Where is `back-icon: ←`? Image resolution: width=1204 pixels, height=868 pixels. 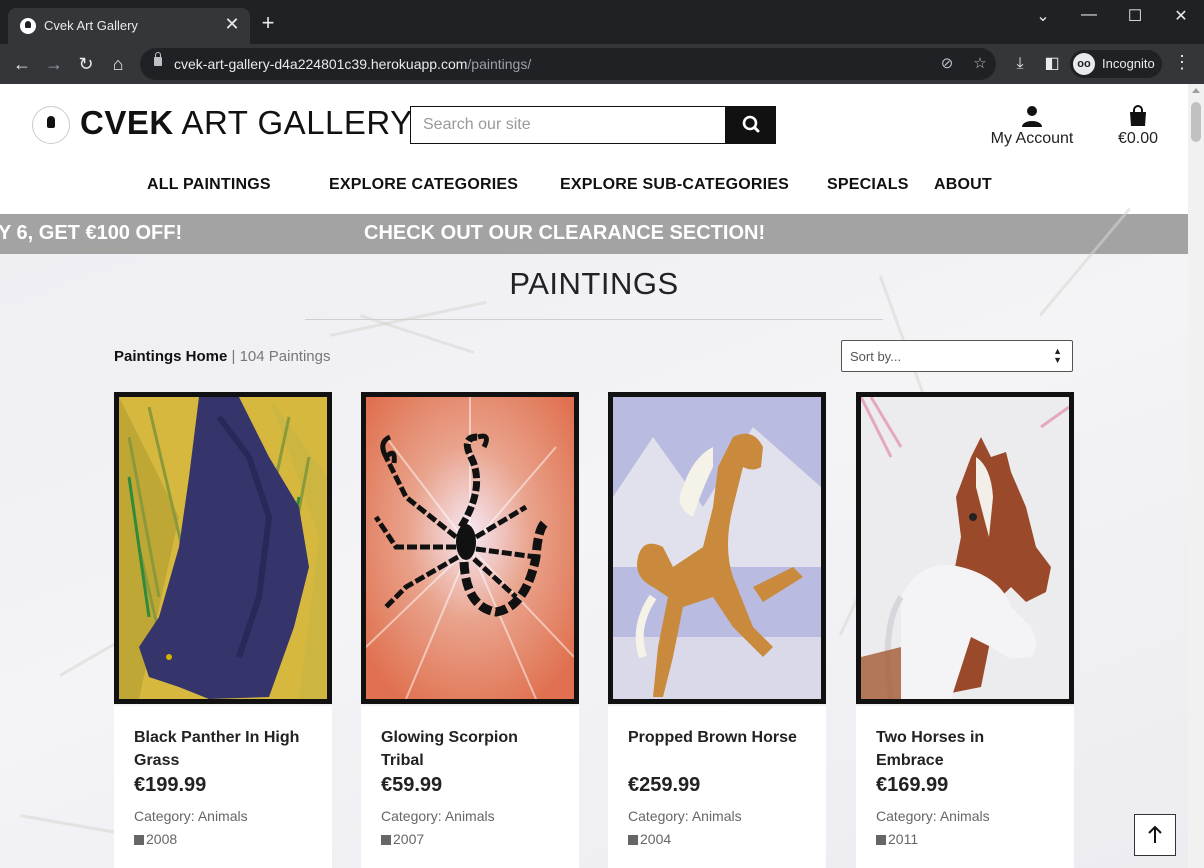 back-icon: ← is located at coordinates (22, 64).